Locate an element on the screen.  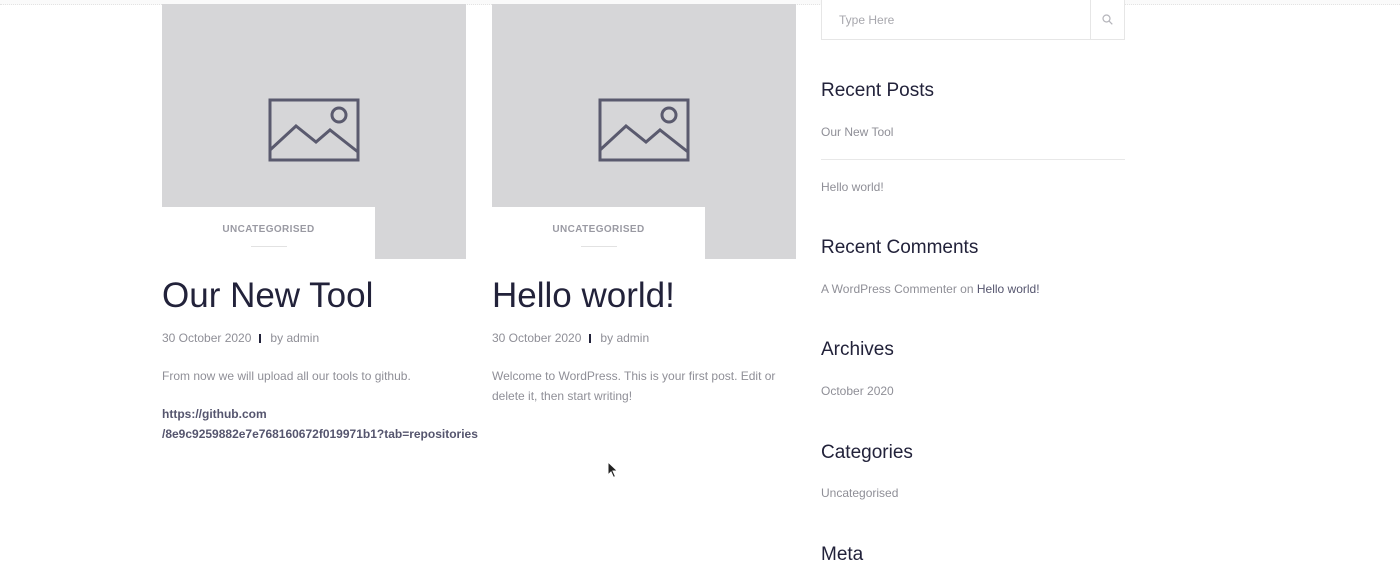
recent-comment-item: A WordPress Commenter on Hello world! is located at coordinates (930, 289).